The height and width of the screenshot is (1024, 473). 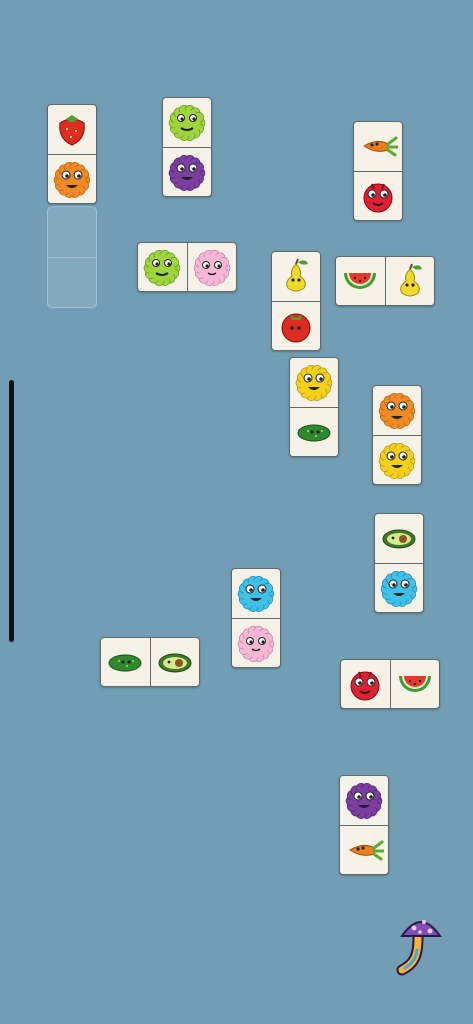 I want to click on mushroom-arrow-icon, so click(x=419, y=948).